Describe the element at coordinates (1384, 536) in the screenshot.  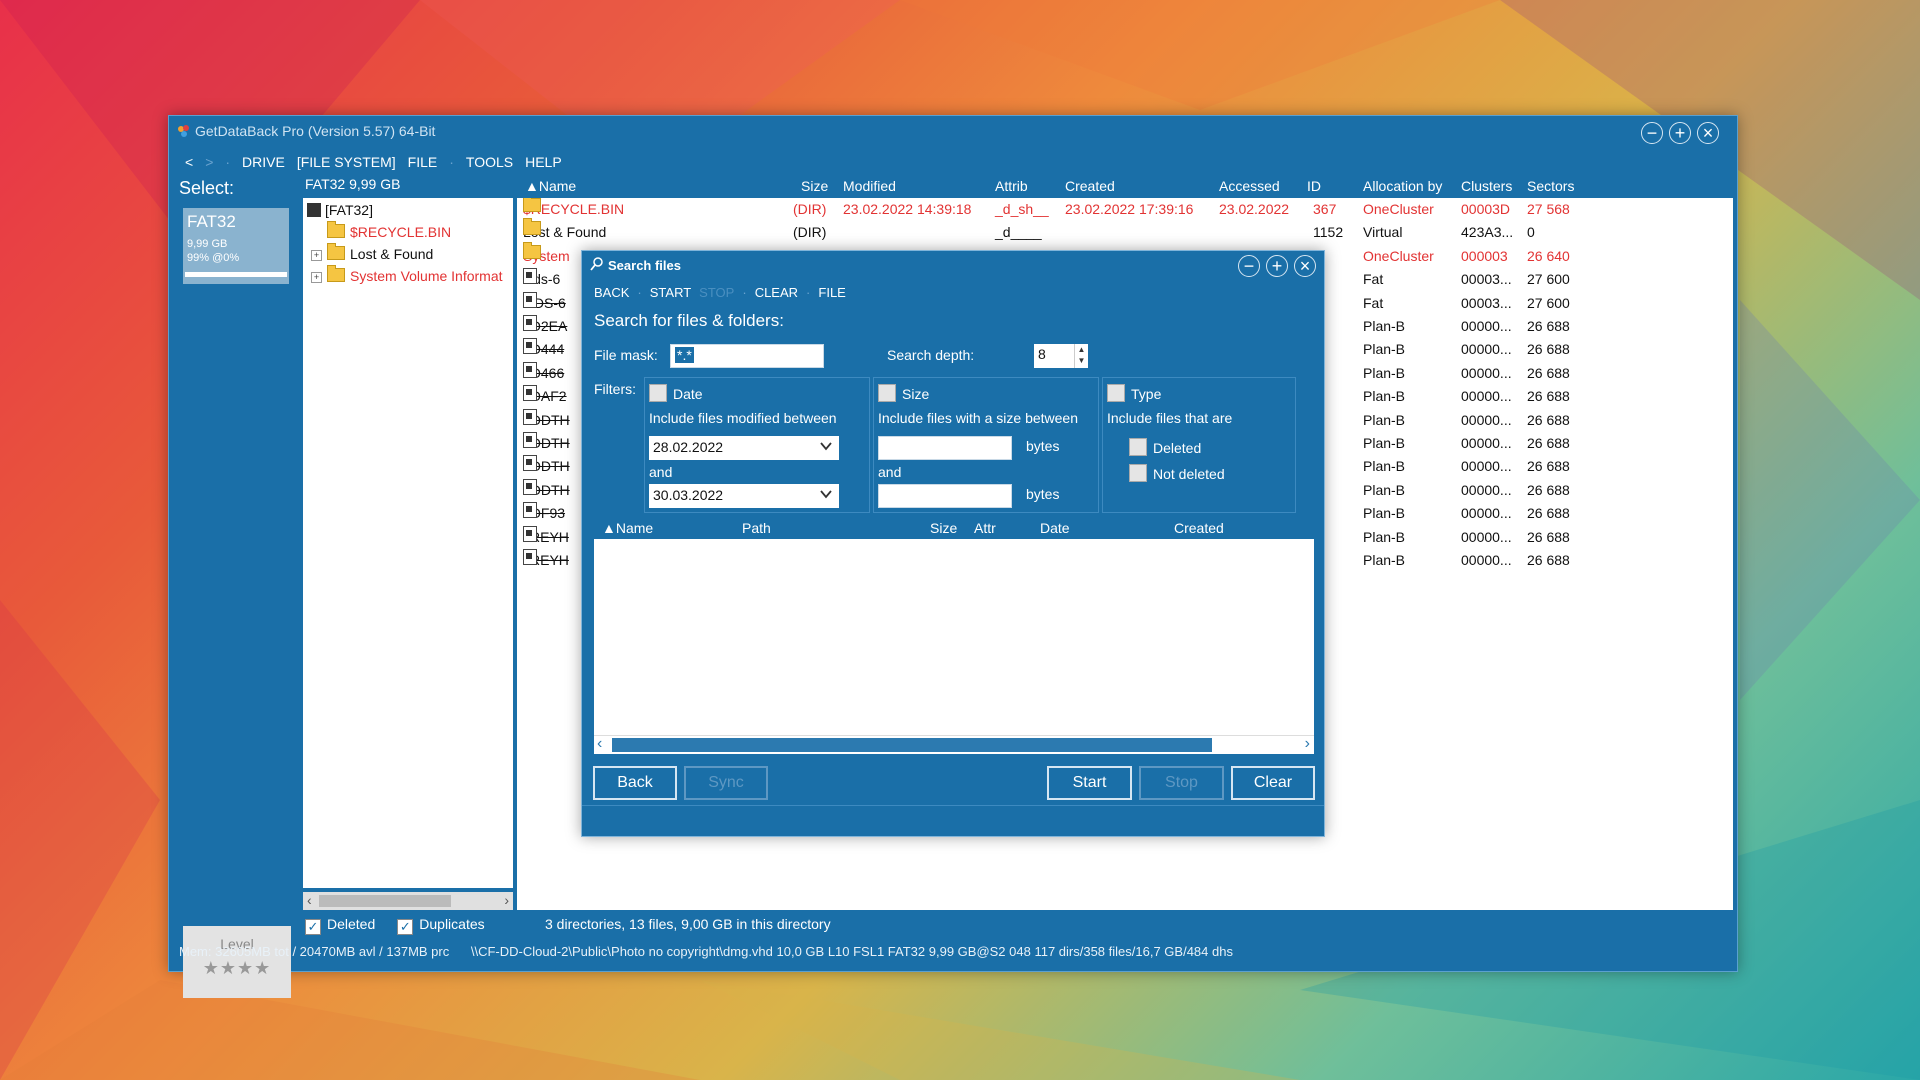
I see `cell-alloc: Plan-B` at that location.